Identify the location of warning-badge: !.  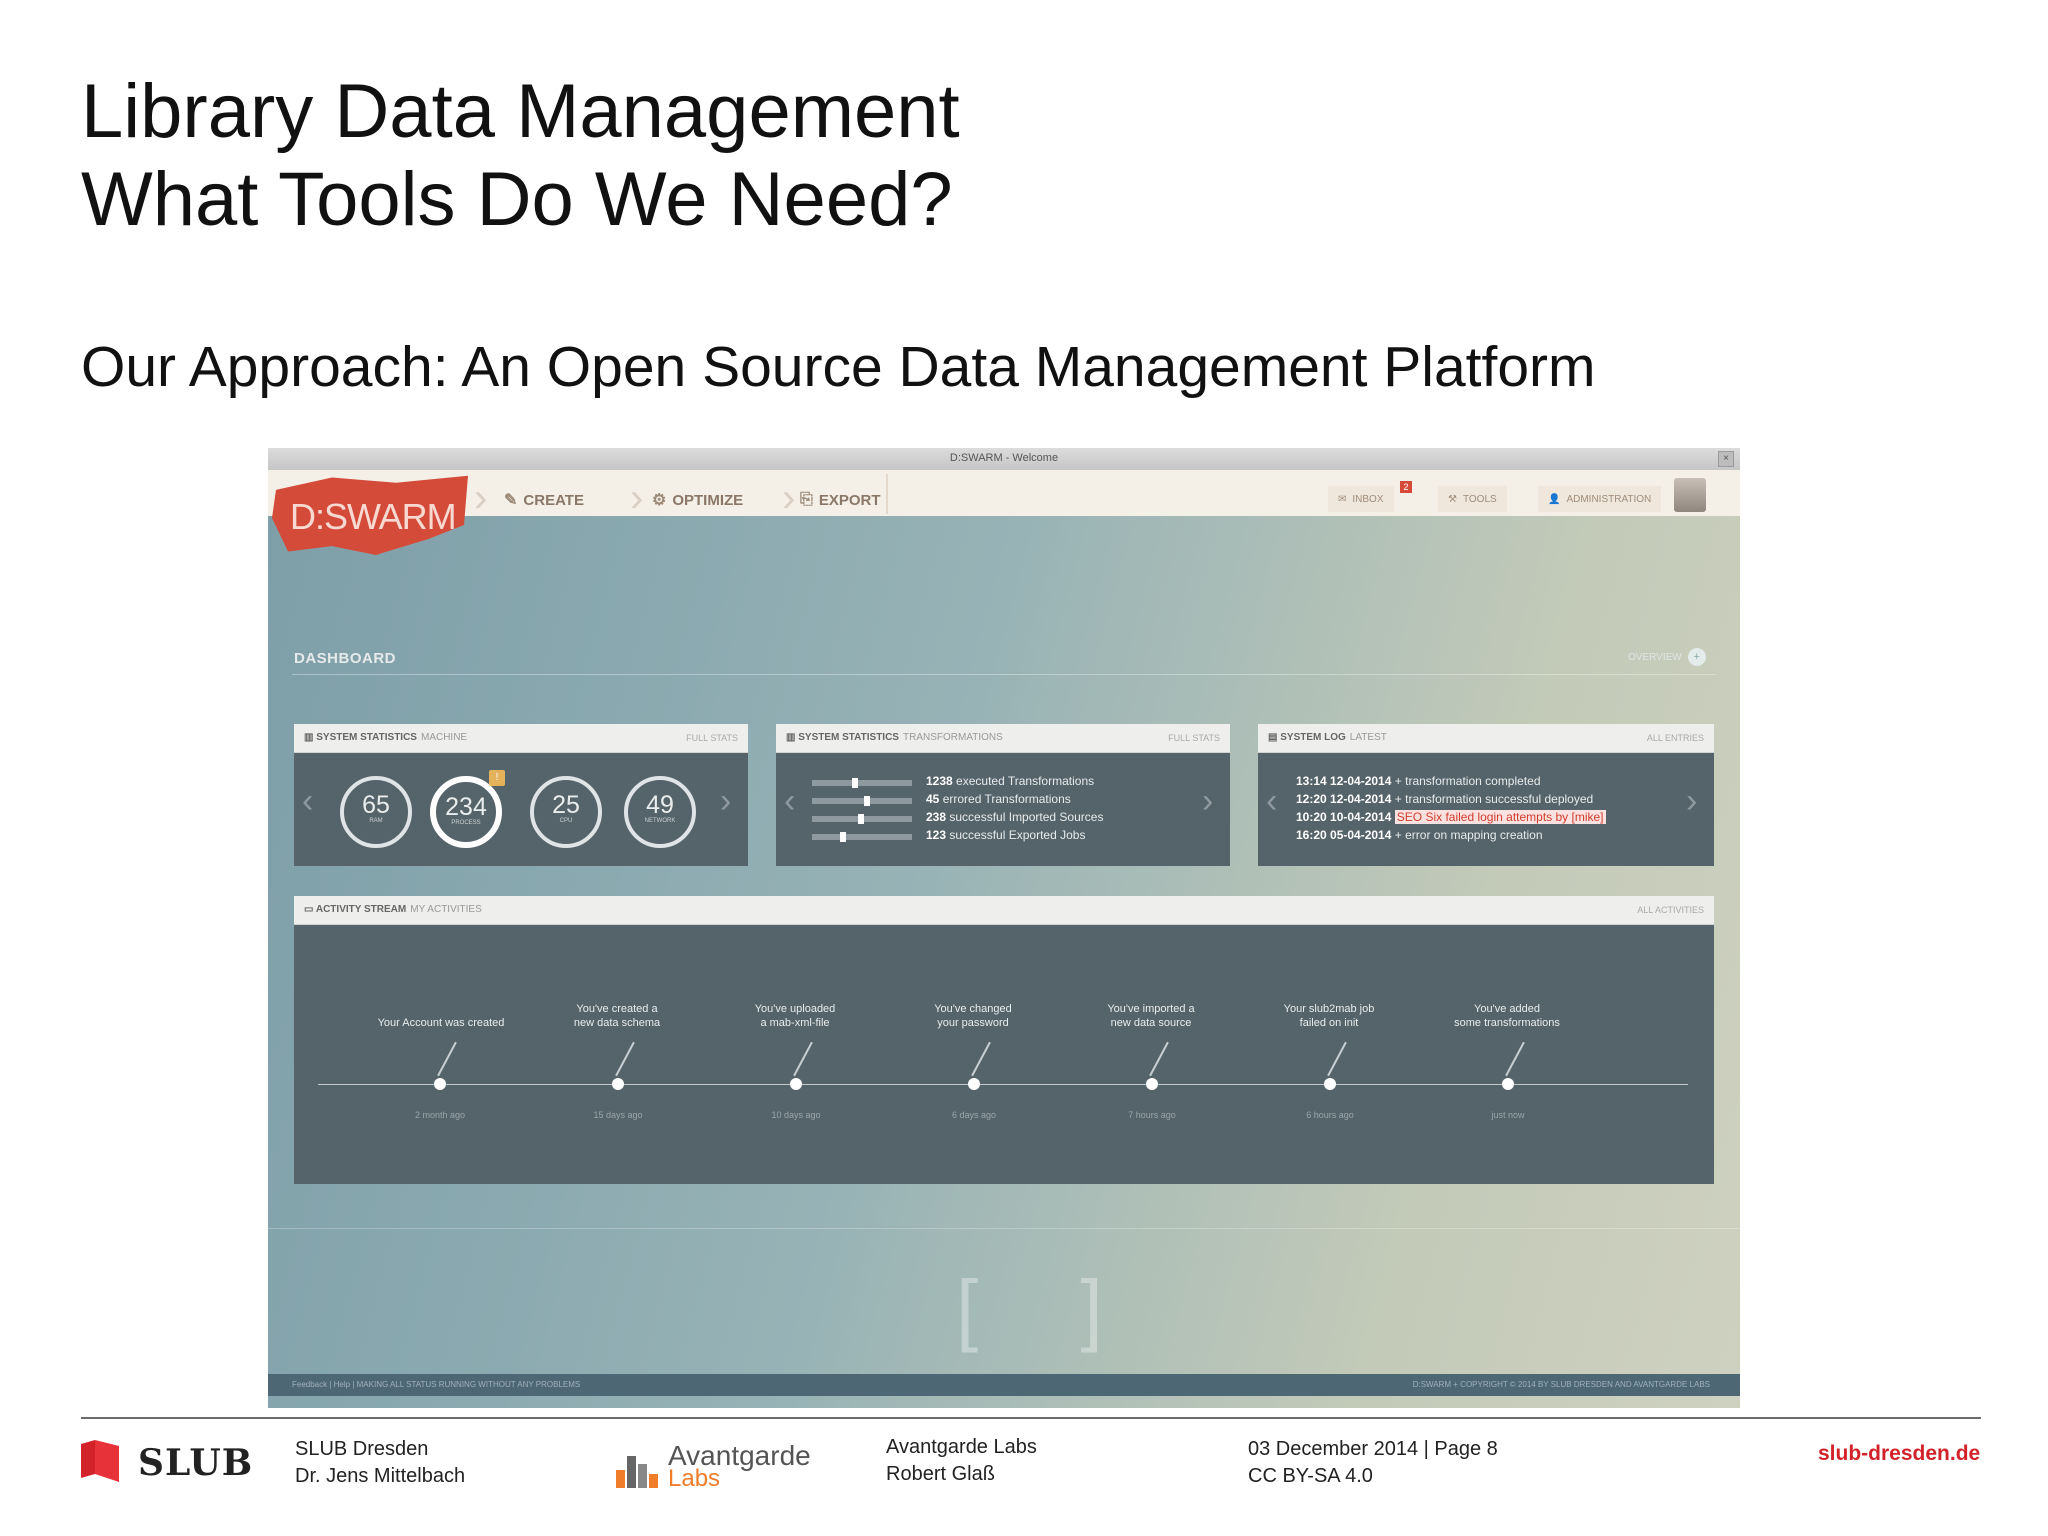
(497, 778).